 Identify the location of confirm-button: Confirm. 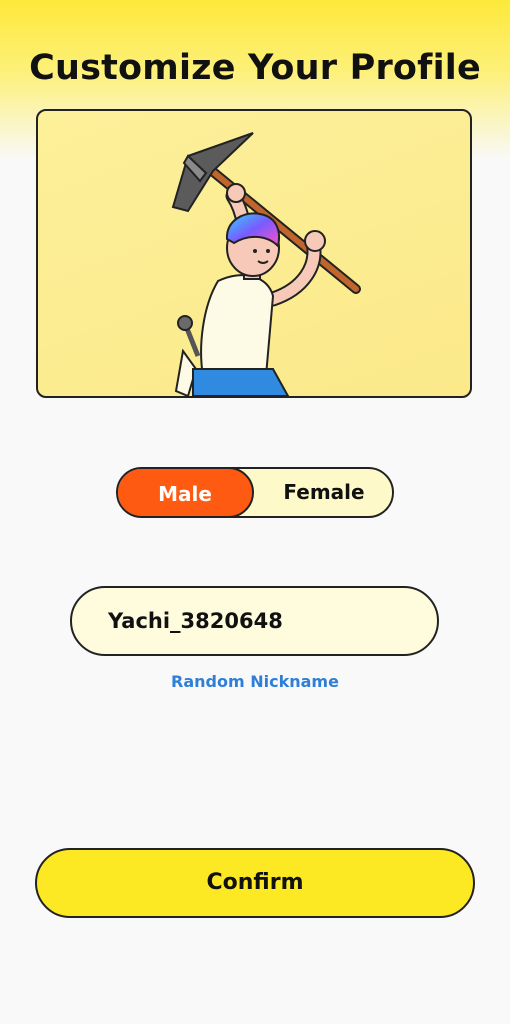
(255, 883).